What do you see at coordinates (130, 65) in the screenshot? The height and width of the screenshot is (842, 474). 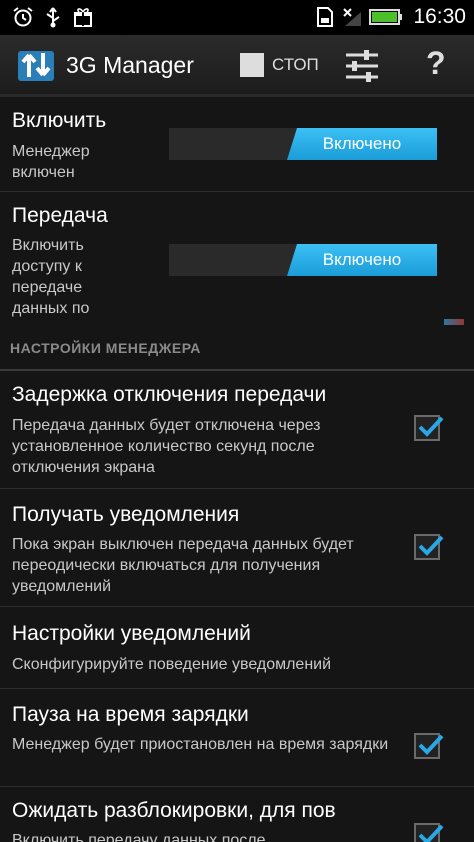 I see `app-title: 3G Manager` at bounding box center [130, 65].